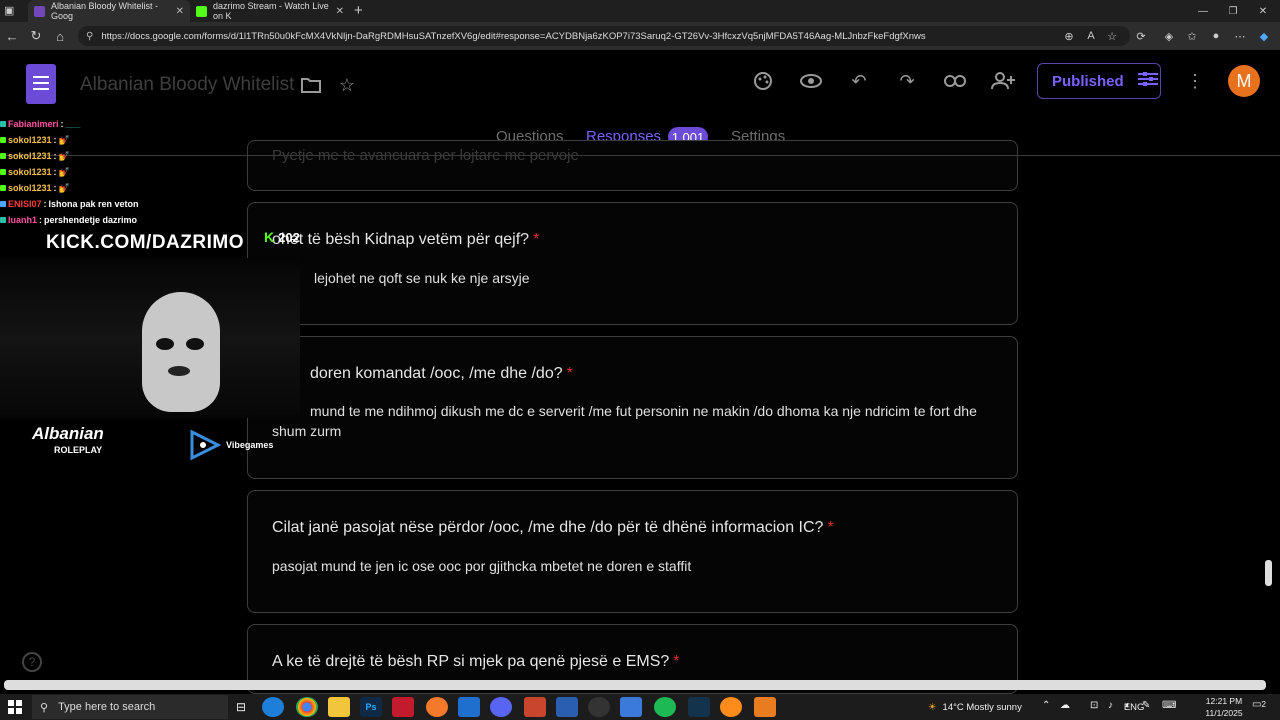 The image size is (1280, 720). I want to click on favorites-icon: ✩, so click(1192, 36).